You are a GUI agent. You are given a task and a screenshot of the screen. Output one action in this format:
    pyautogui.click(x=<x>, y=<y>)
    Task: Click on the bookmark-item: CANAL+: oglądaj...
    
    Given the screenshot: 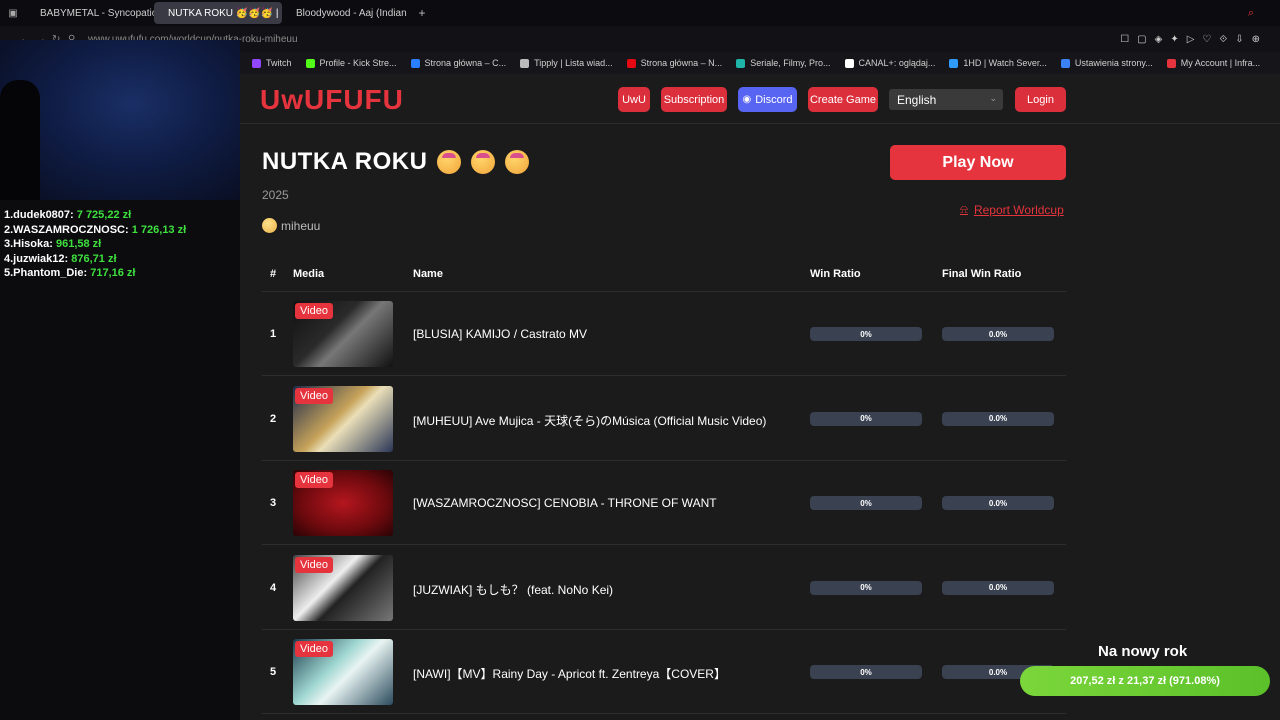 What is the action you would take?
    pyautogui.click(x=889, y=63)
    